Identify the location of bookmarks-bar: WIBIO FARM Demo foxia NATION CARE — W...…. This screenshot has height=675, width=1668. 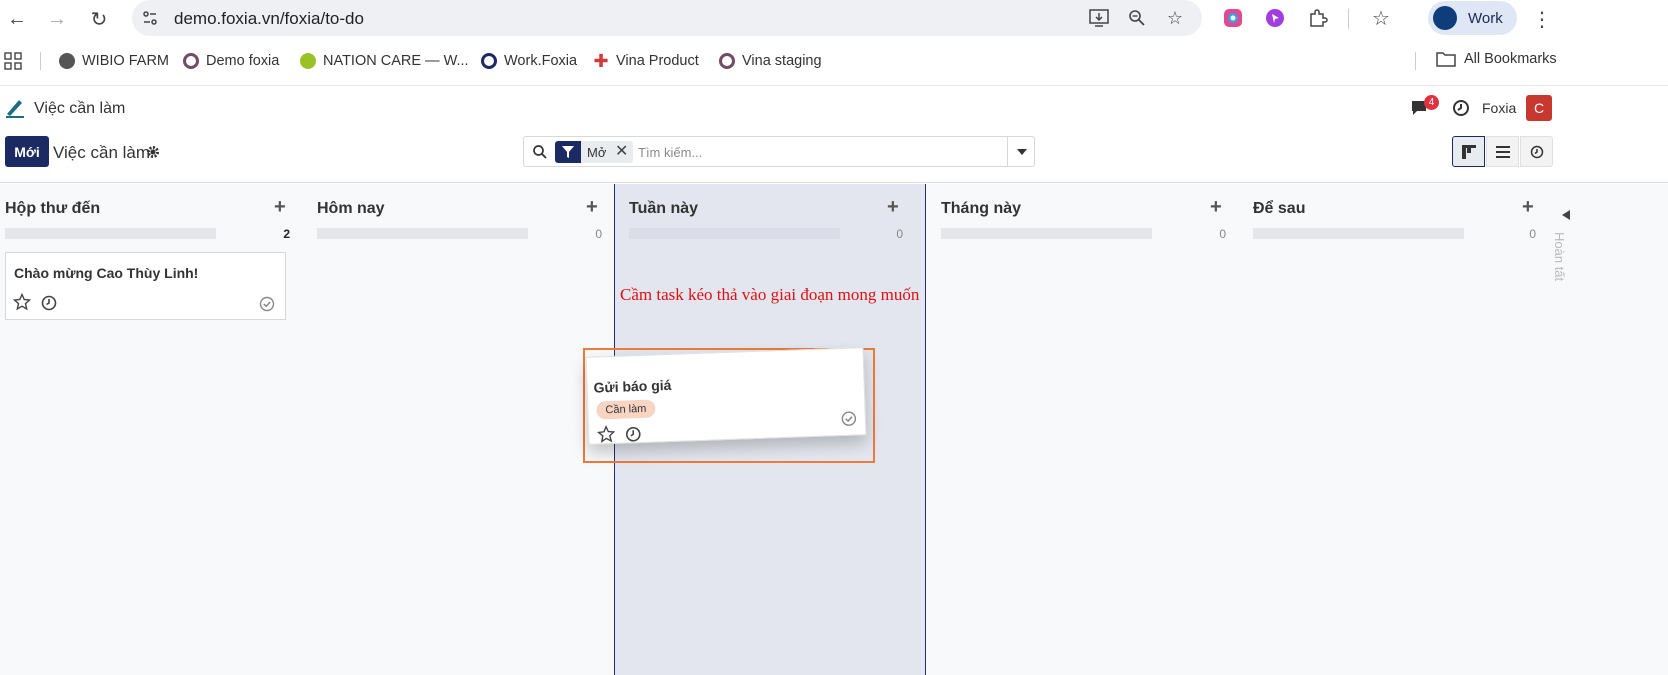
(834, 61).